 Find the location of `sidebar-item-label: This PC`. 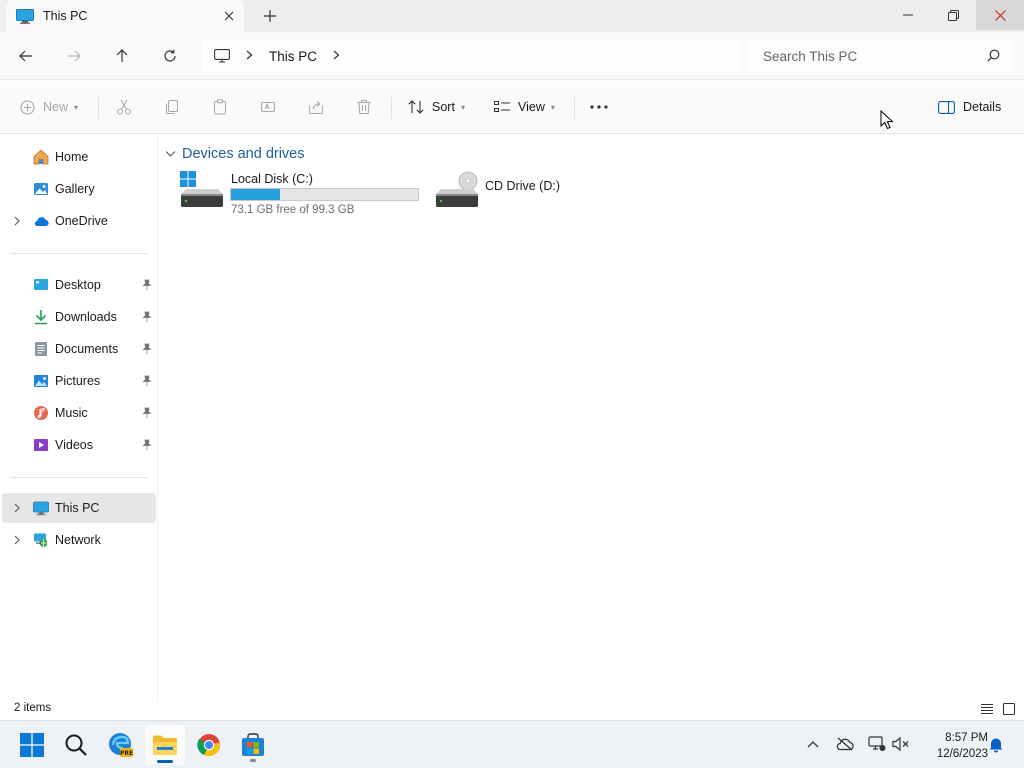

sidebar-item-label: This PC is located at coordinates (77, 508).